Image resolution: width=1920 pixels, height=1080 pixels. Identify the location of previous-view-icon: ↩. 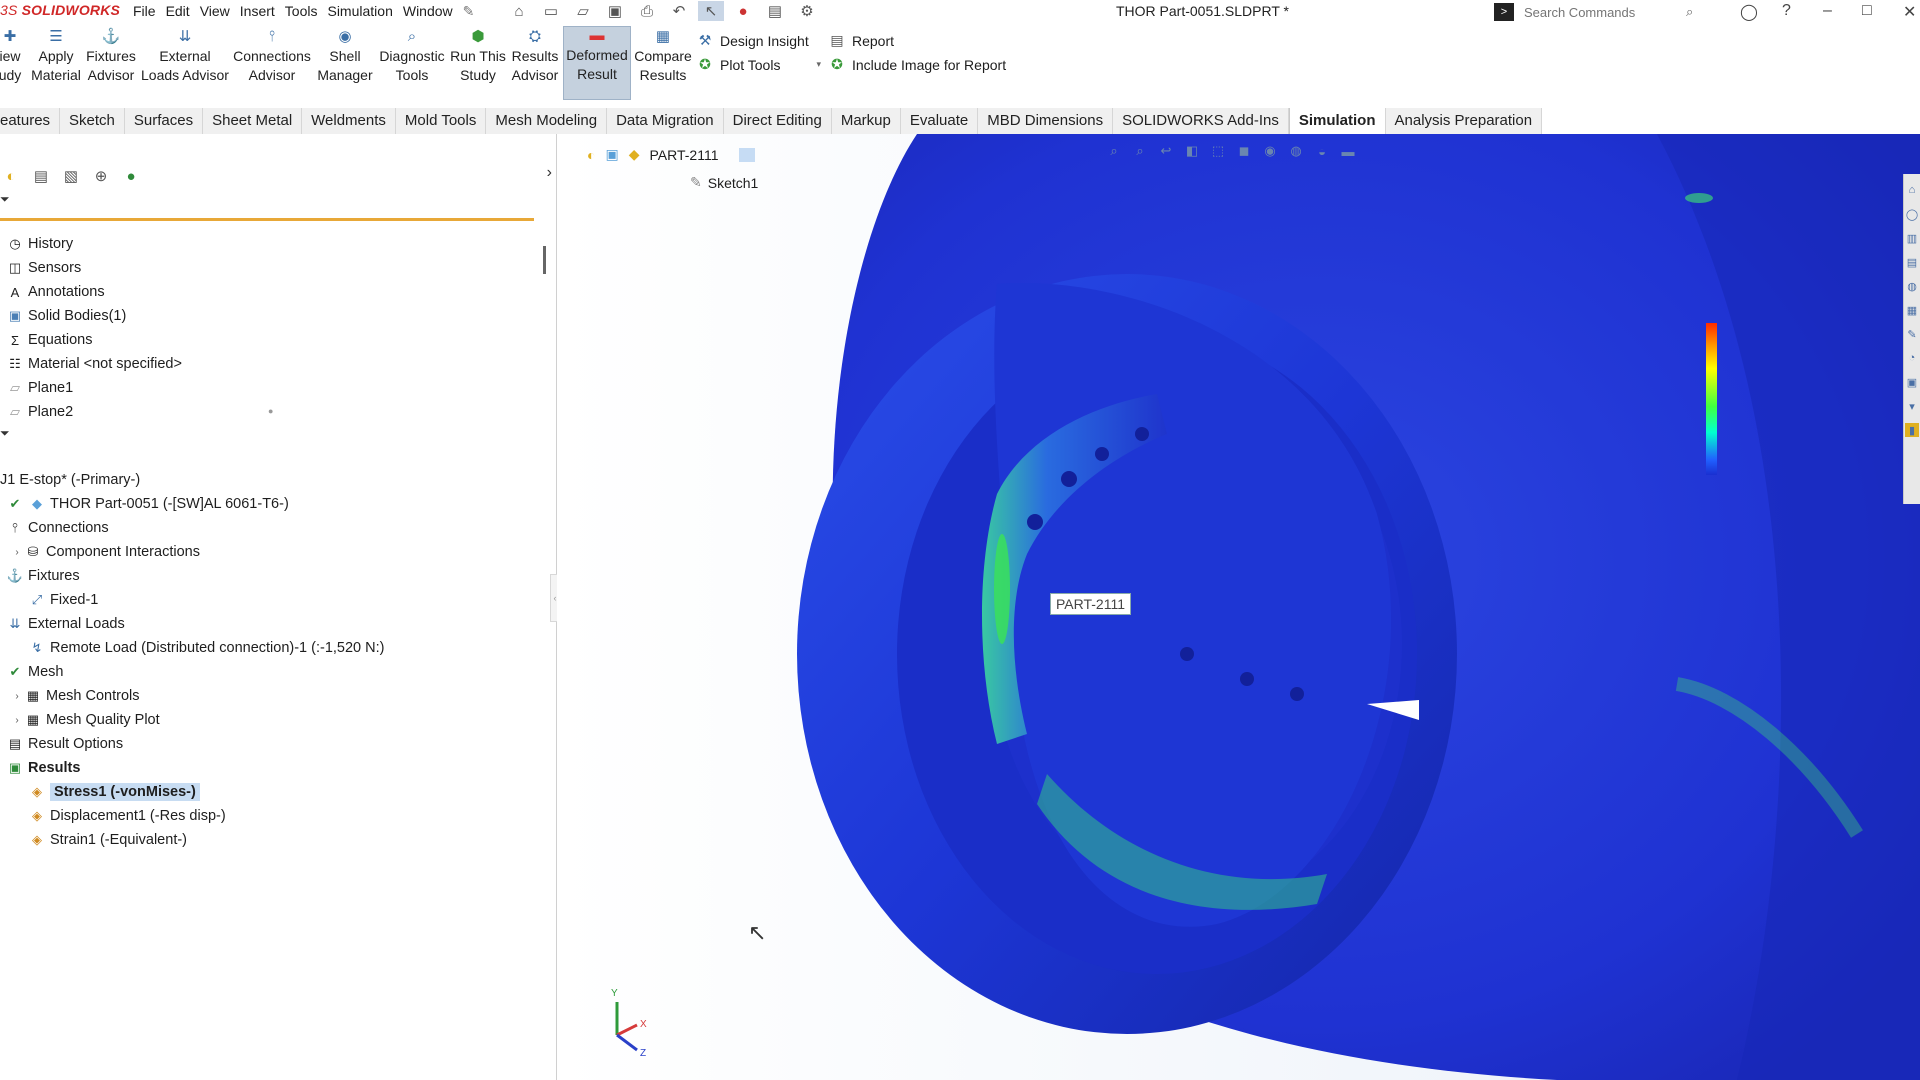
(1166, 151).